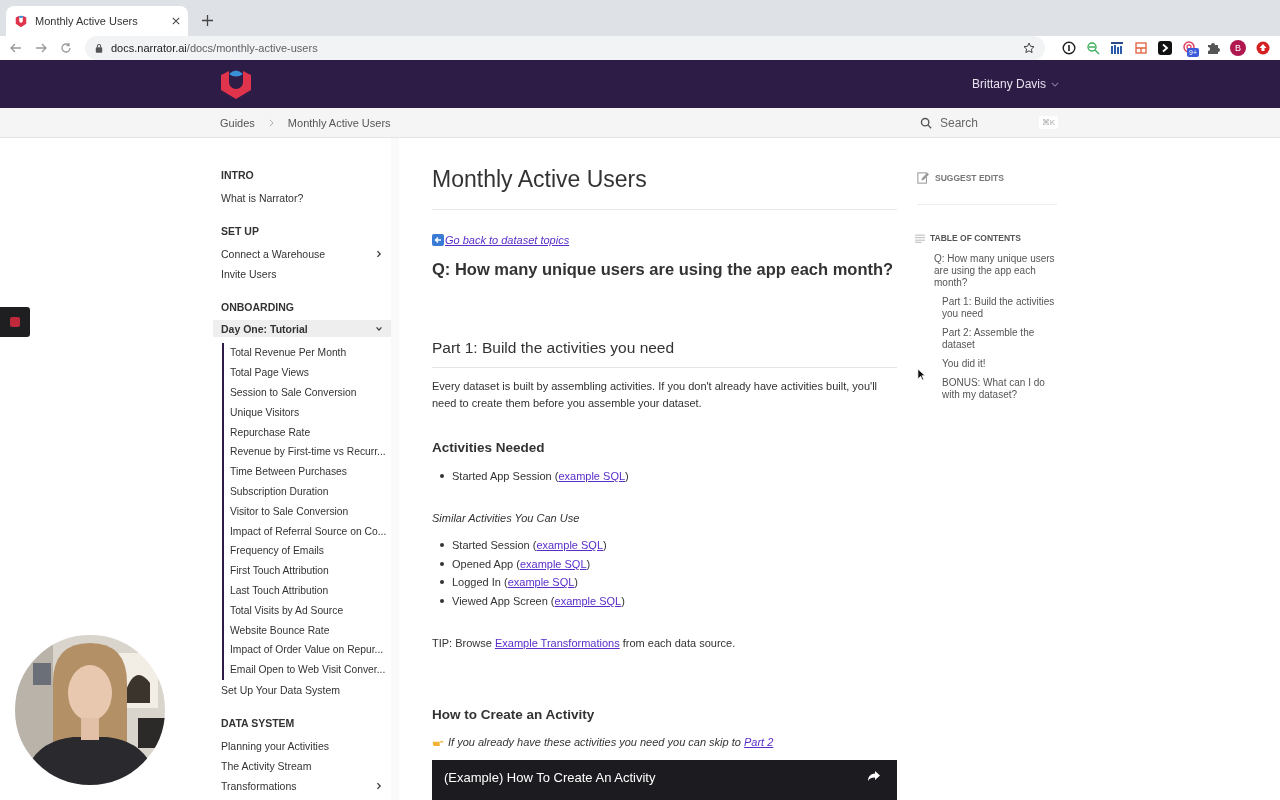  Describe the element at coordinates (664, 353) in the screenshot. I see `section-heading: Part 1: Build the activities you need` at that location.